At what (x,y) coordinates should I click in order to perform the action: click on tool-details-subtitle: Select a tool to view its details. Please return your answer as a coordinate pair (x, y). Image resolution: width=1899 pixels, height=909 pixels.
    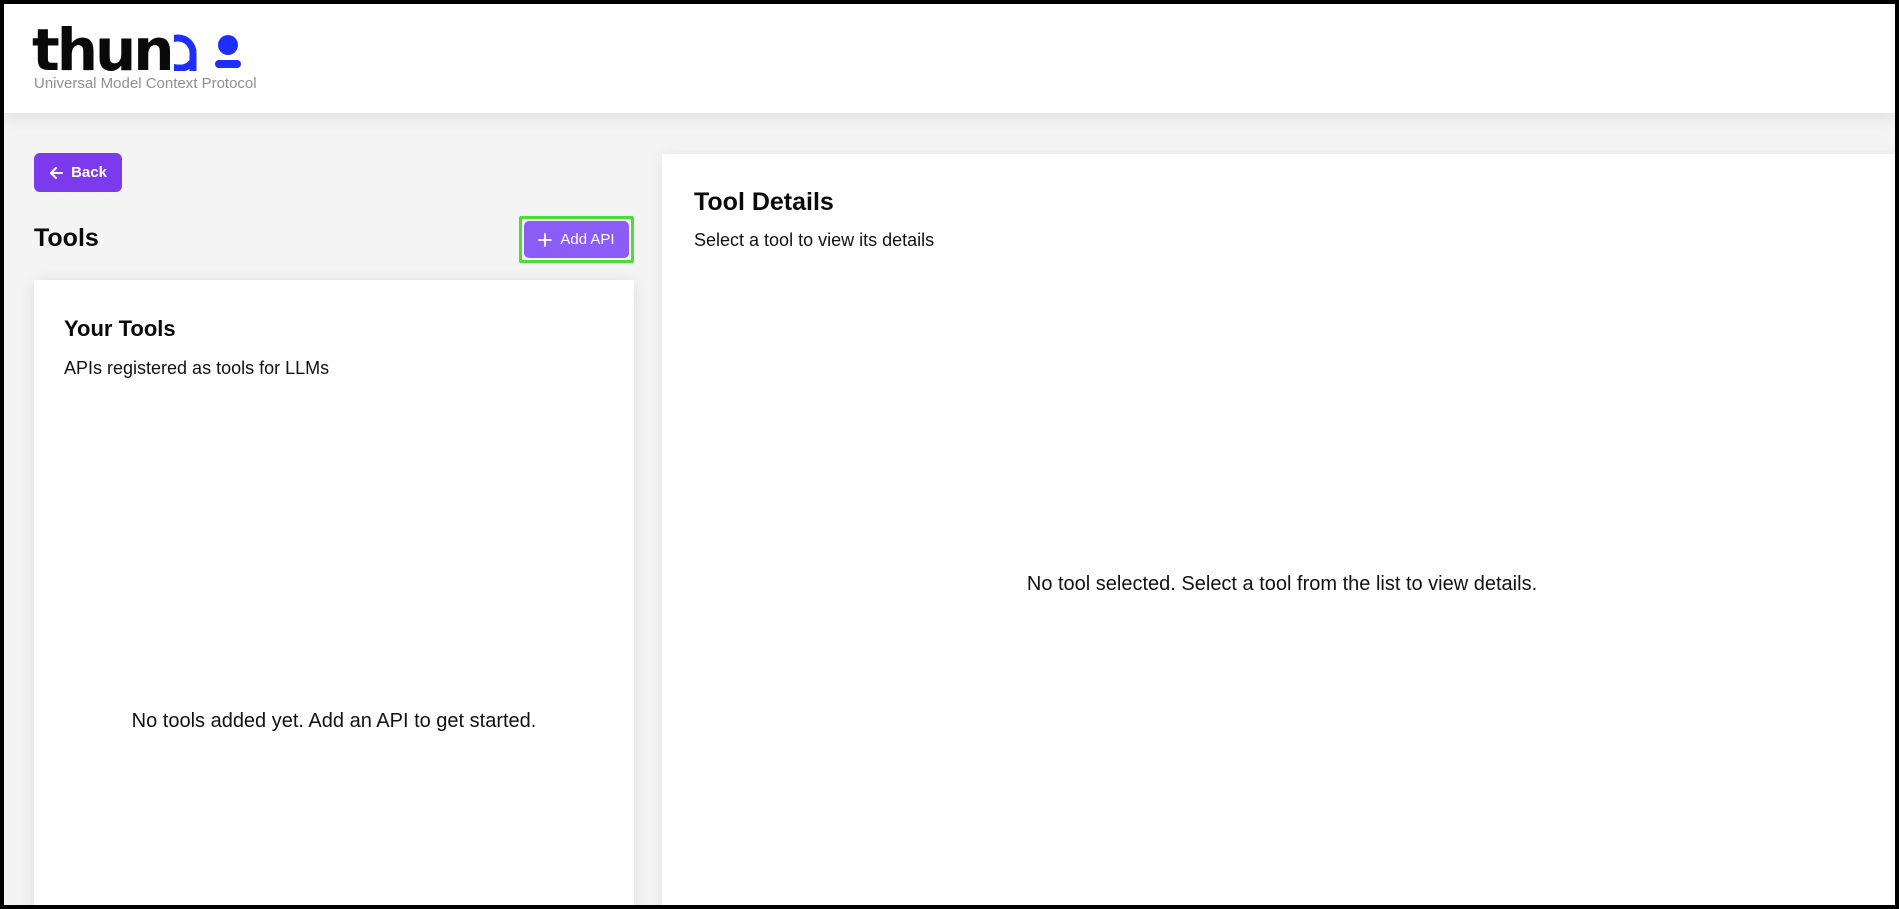
    Looking at the image, I should click on (814, 240).